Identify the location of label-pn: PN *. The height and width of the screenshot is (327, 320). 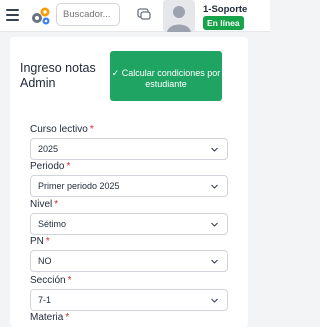
(40, 241).